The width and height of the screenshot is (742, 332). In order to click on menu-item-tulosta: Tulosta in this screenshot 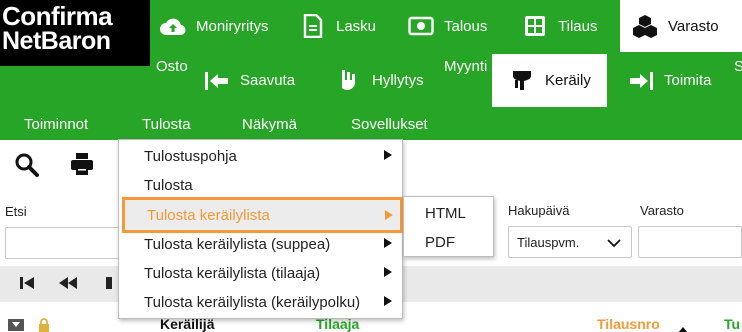, I will do `click(260, 185)`.